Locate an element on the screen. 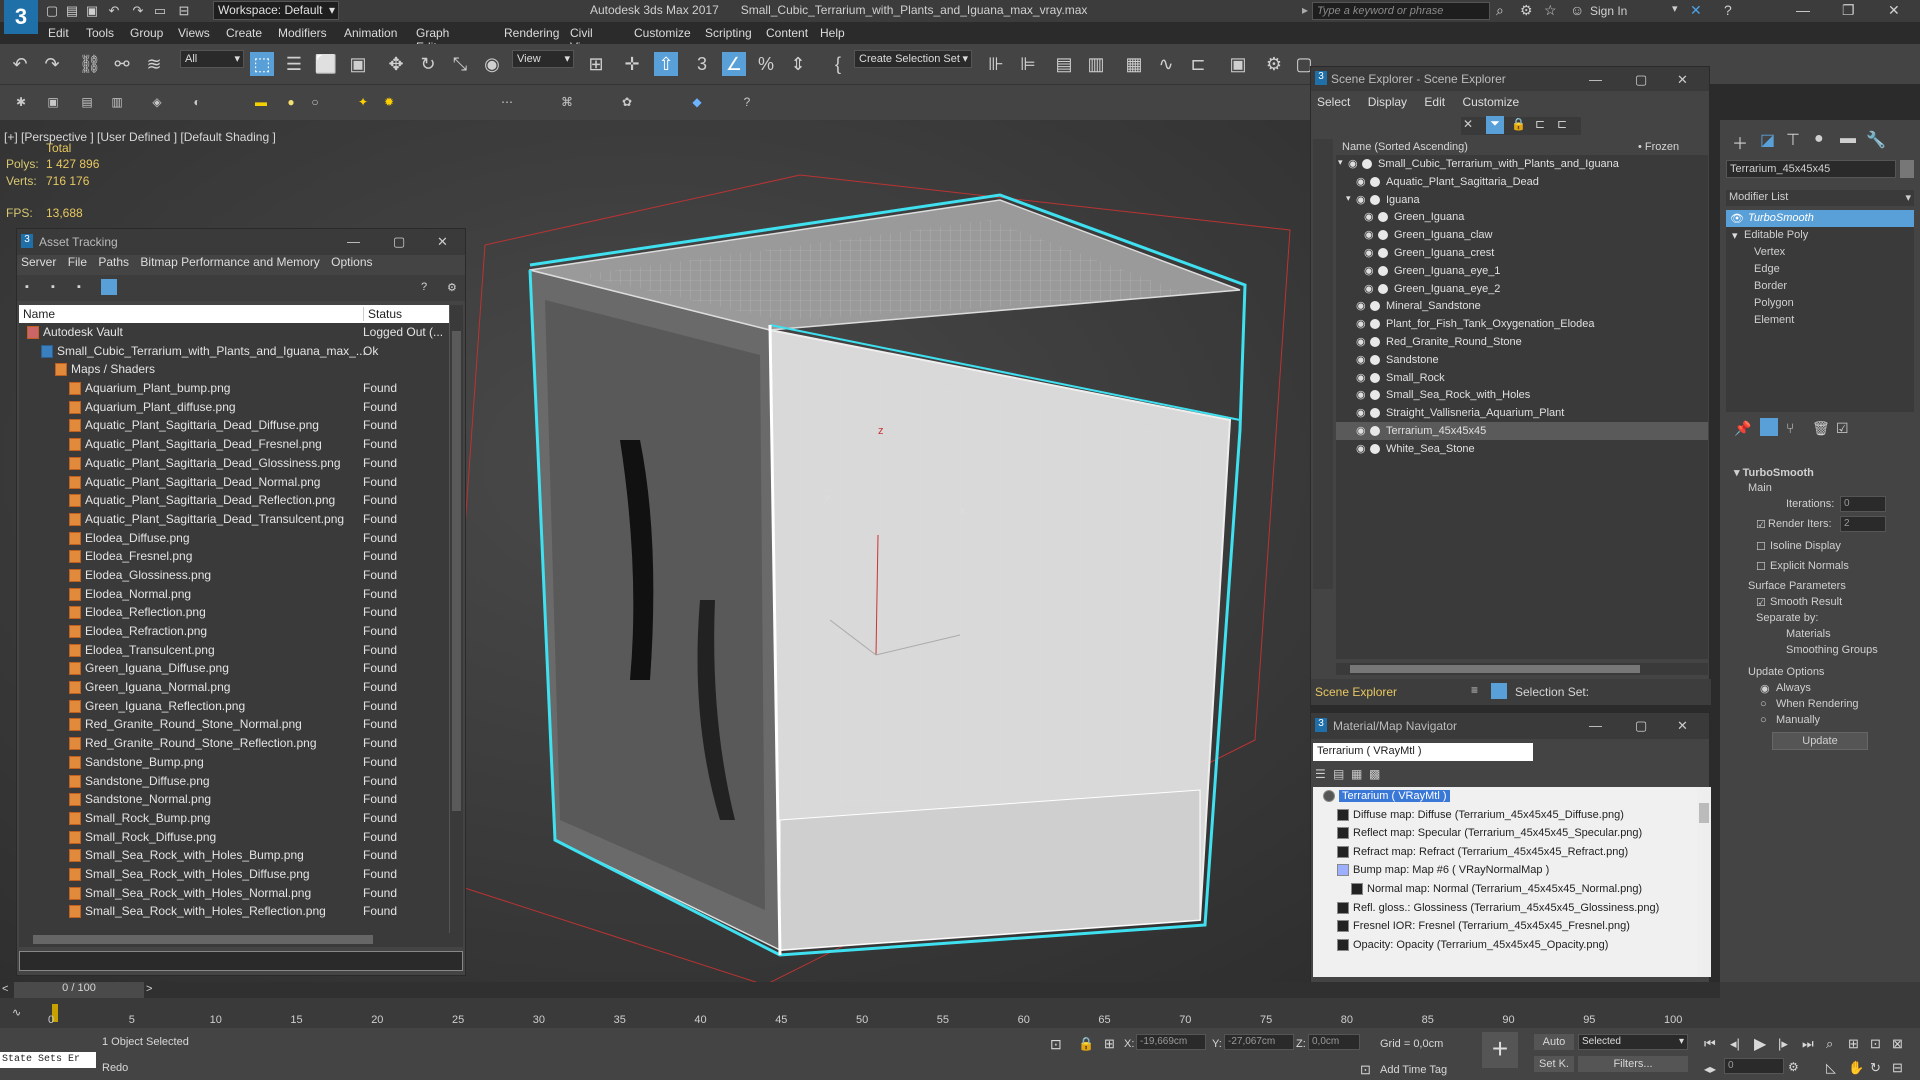 This screenshot has height=1080, width=1920. asset-row: Elodea_Normal.png Found is located at coordinates (241, 594).